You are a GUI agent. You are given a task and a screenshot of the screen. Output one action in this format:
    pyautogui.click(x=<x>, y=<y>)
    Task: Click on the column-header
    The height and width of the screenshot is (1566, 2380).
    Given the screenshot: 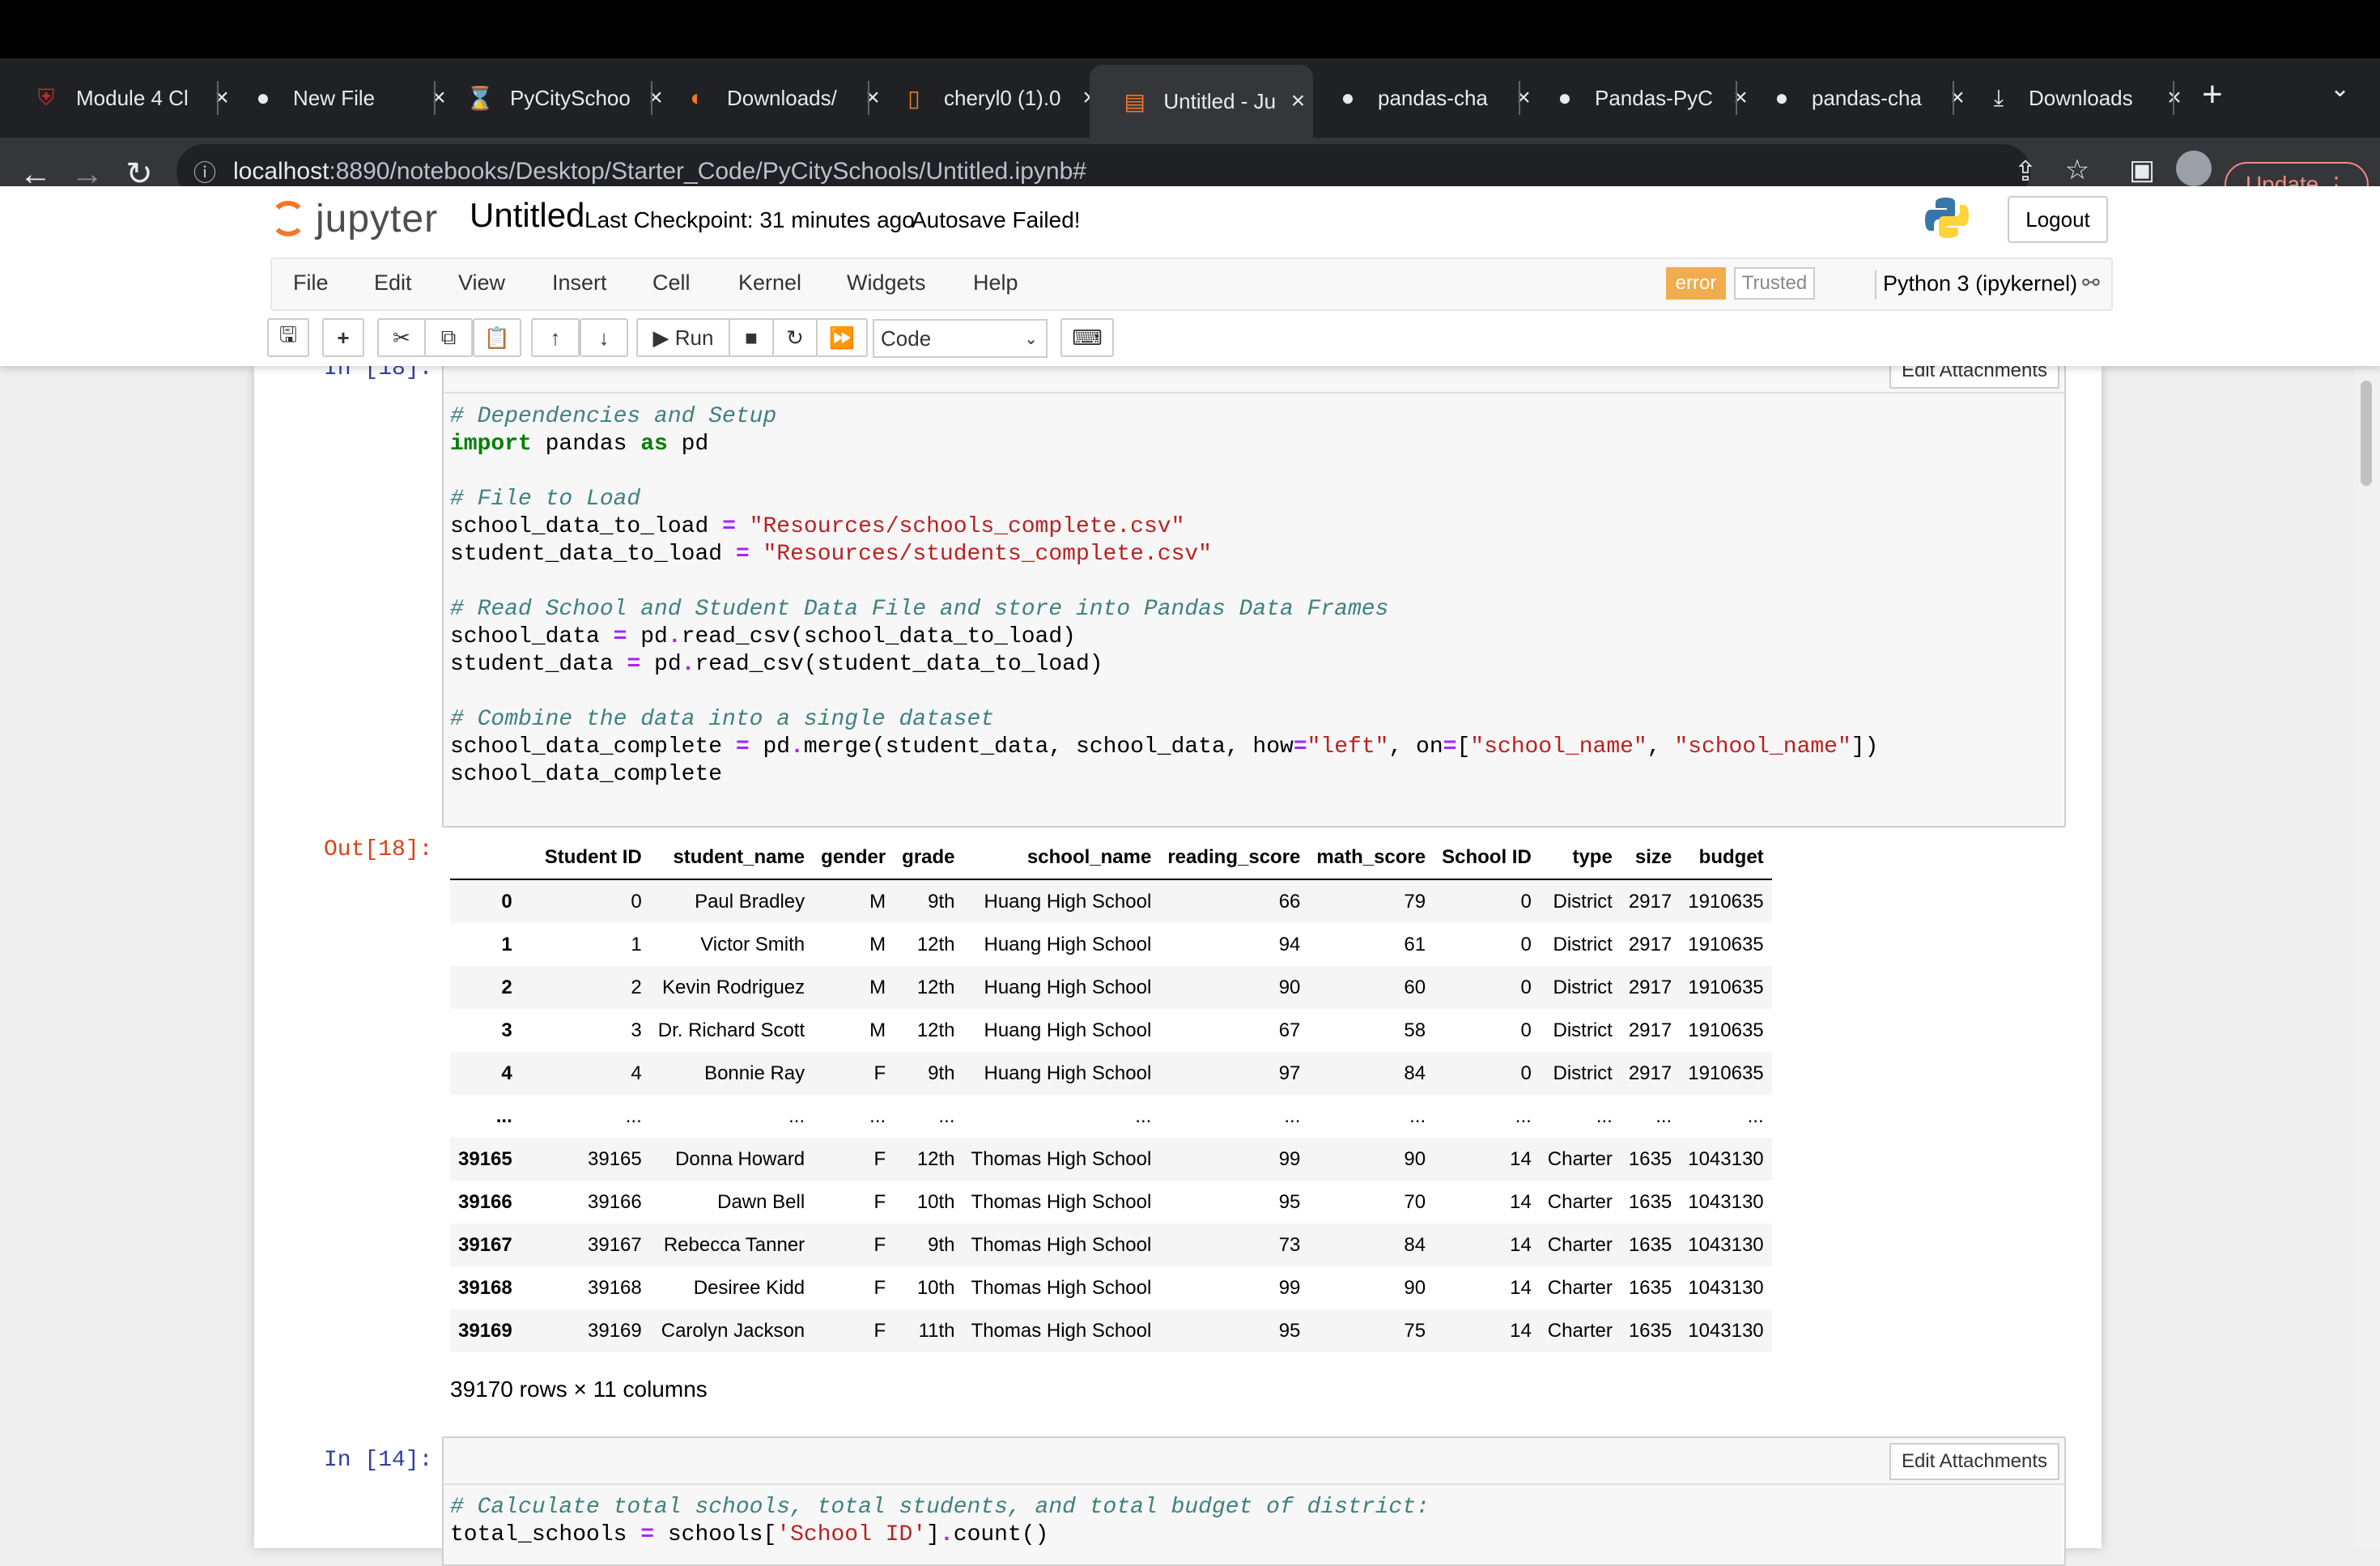 What is the action you would take?
    pyautogui.click(x=485, y=858)
    